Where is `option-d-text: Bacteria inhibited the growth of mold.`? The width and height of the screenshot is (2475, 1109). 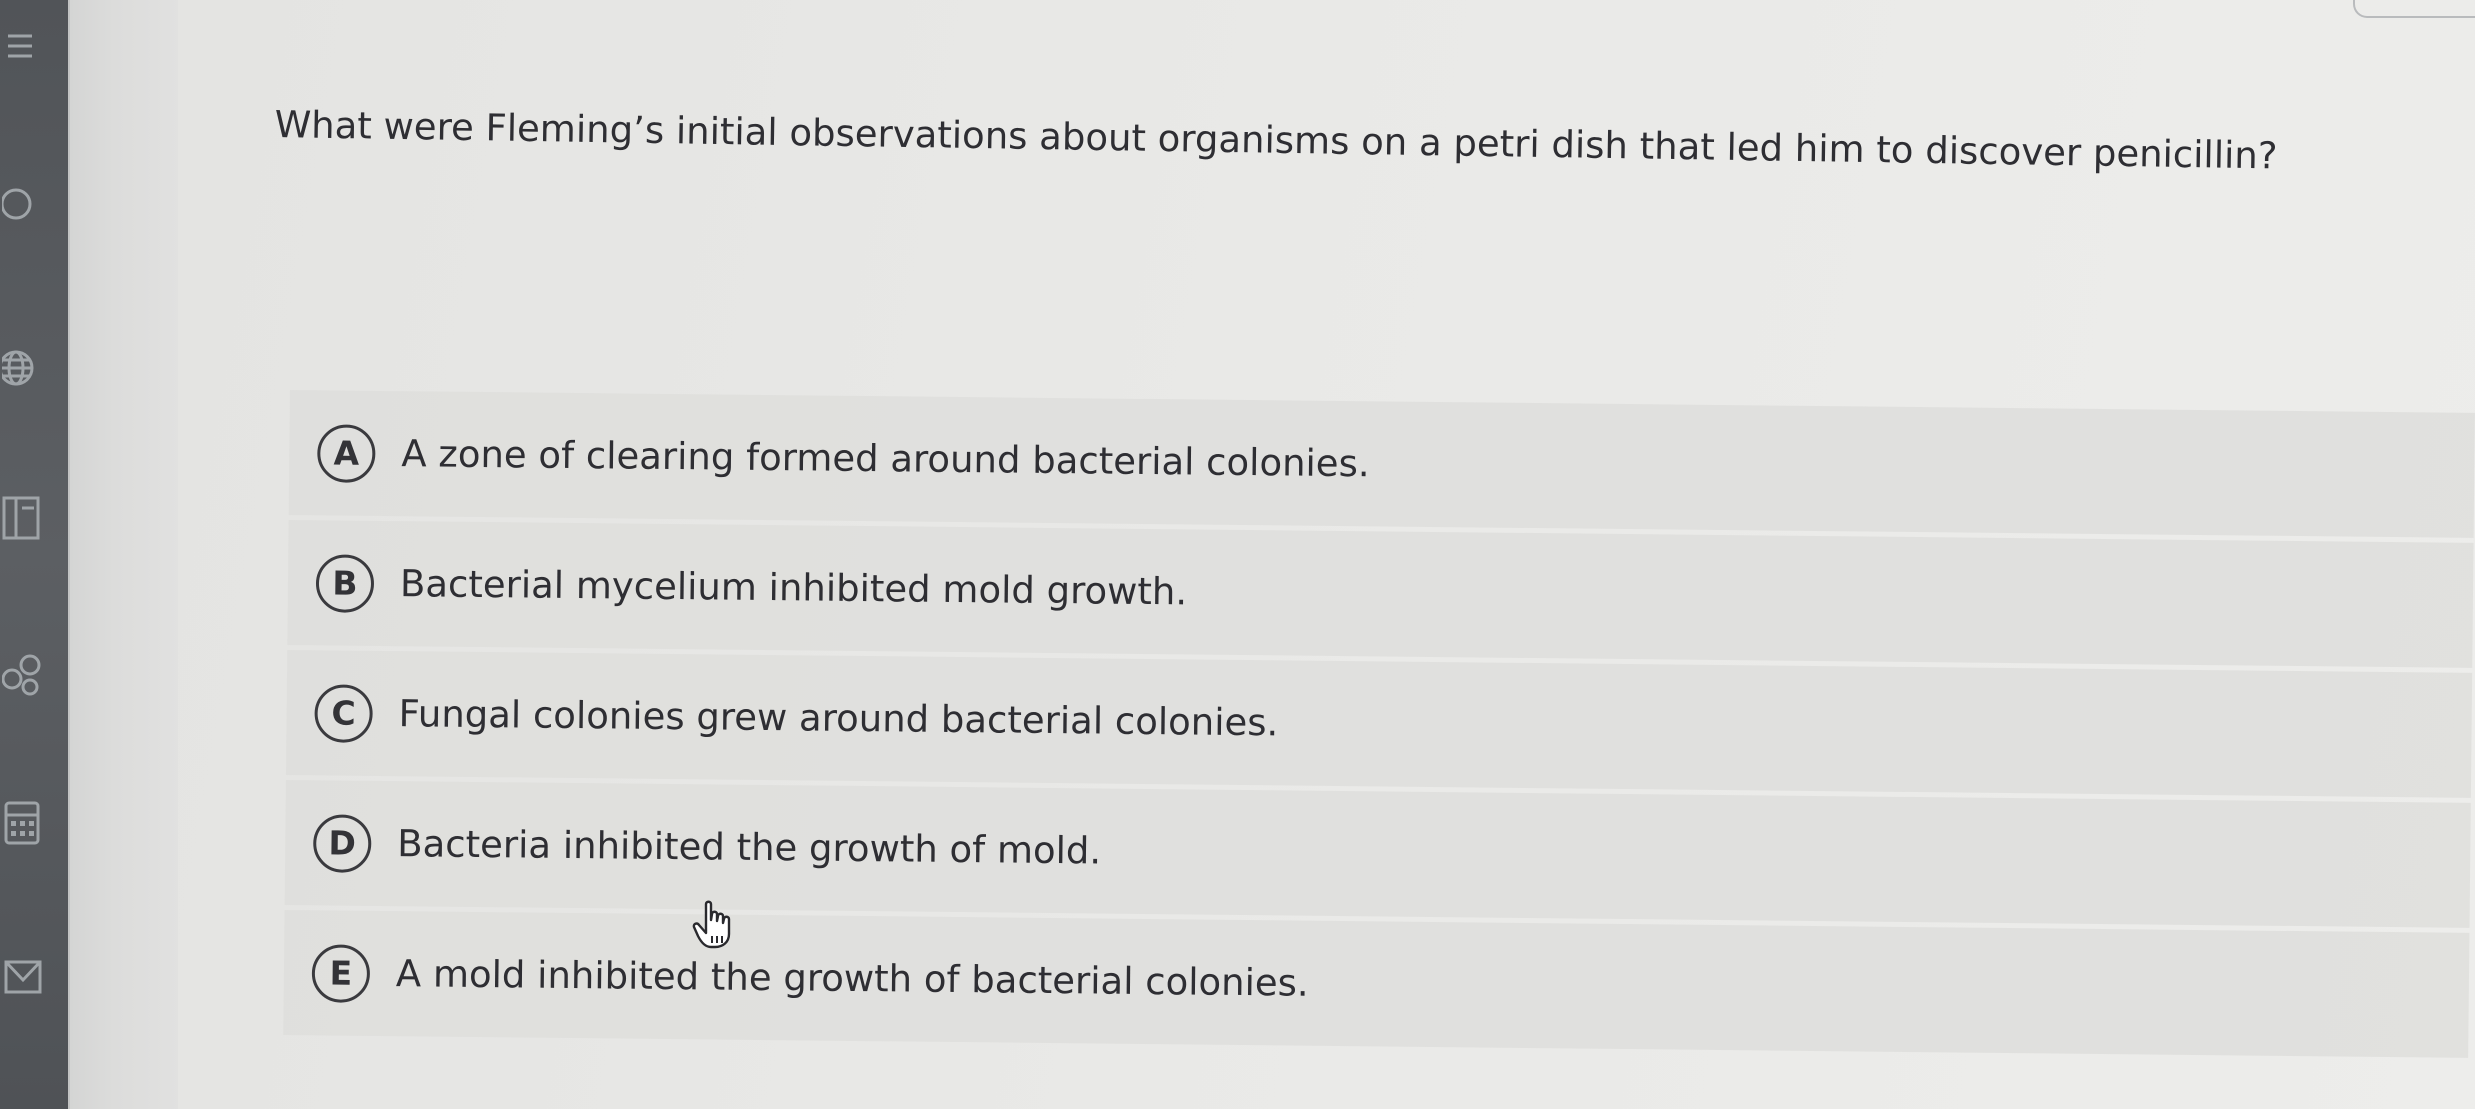 option-d-text: Bacteria inhibited the growth of mold. is located at coordinates (749, 847).